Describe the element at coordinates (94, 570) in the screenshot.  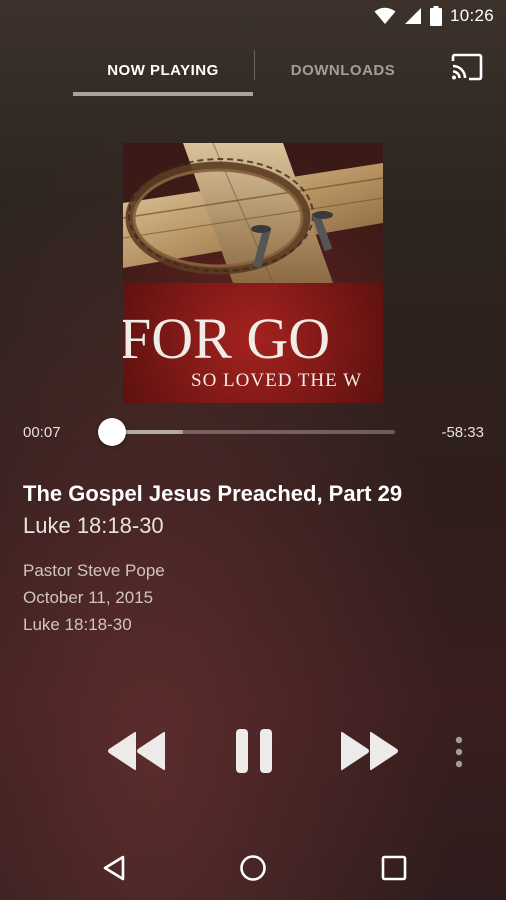
I see `speaker-name: Pastor Steve Pope` at that location.